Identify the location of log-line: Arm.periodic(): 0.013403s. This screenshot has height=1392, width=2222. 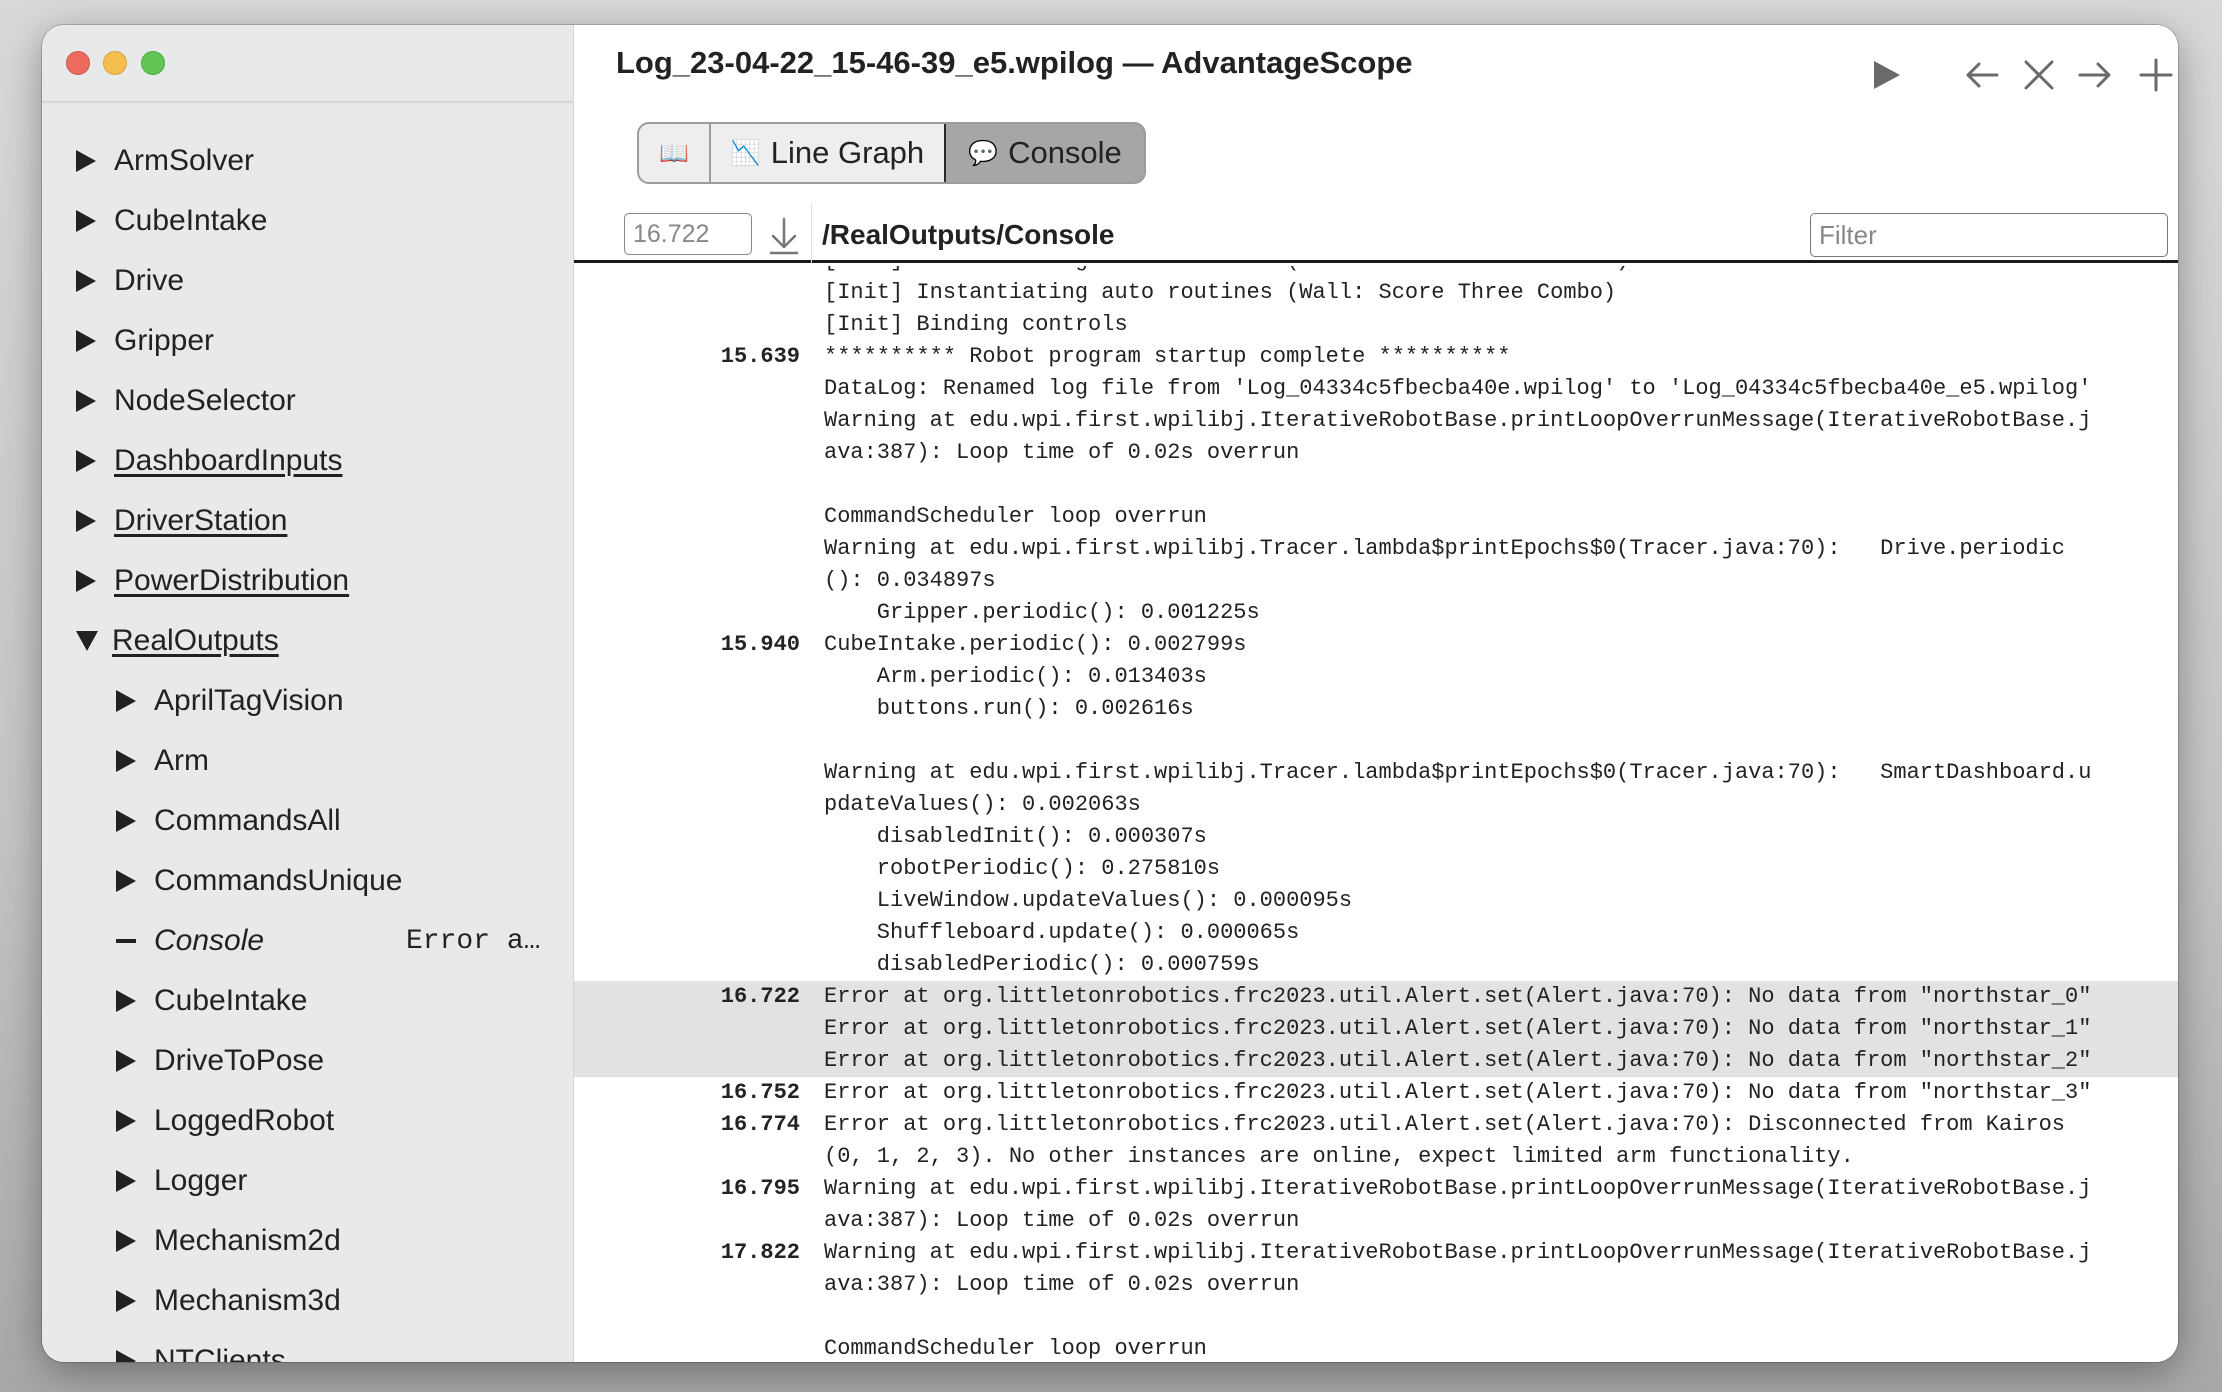
(1015, 676).